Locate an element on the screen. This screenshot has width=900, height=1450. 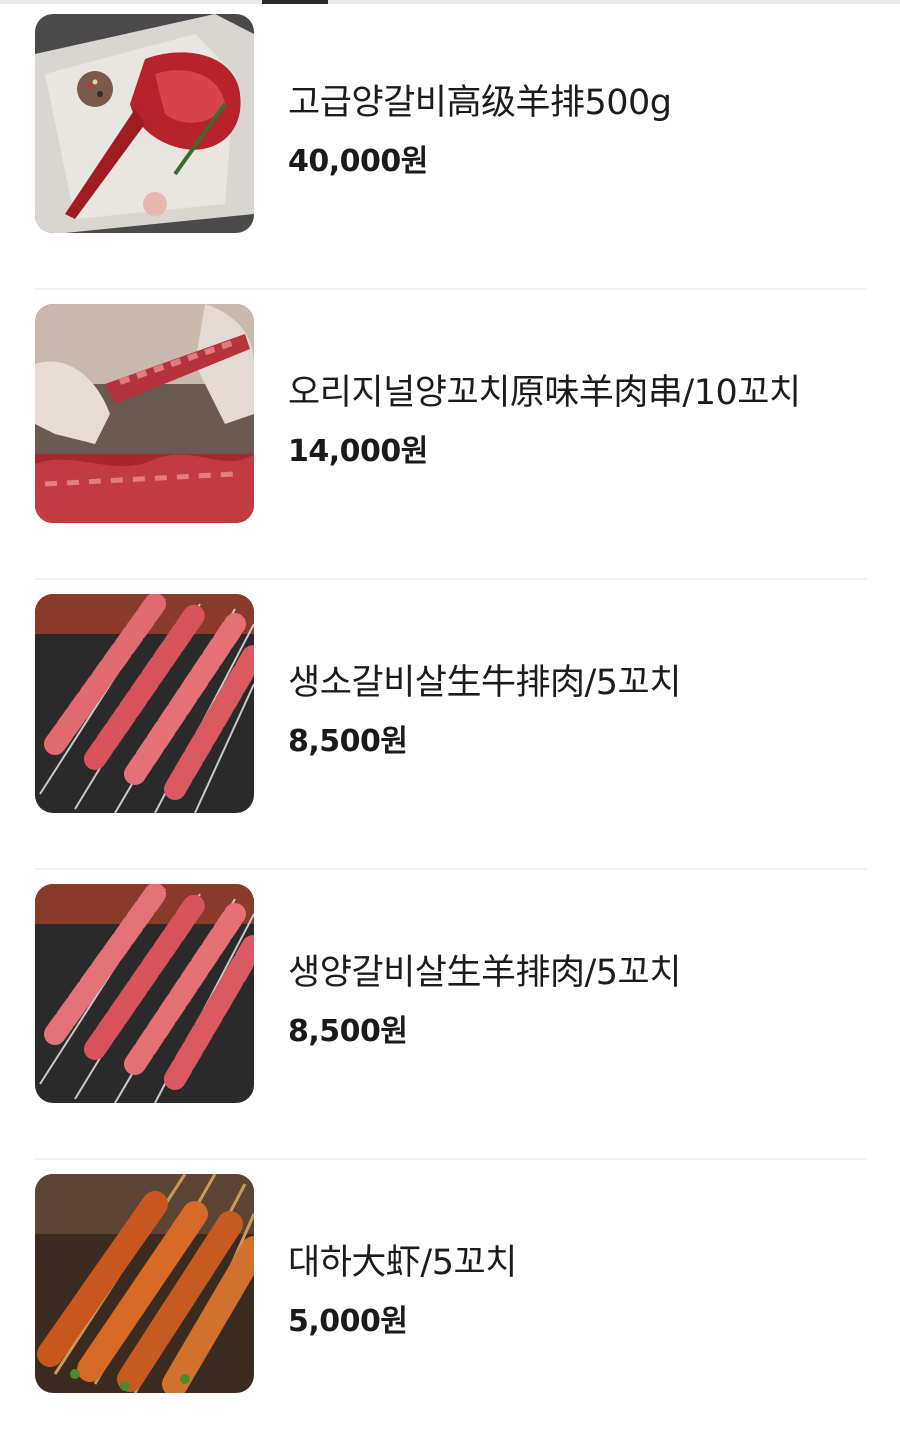
item-name: 생소갈비살生牛排肉/5꼬치 is located at coordinates (484, 683).